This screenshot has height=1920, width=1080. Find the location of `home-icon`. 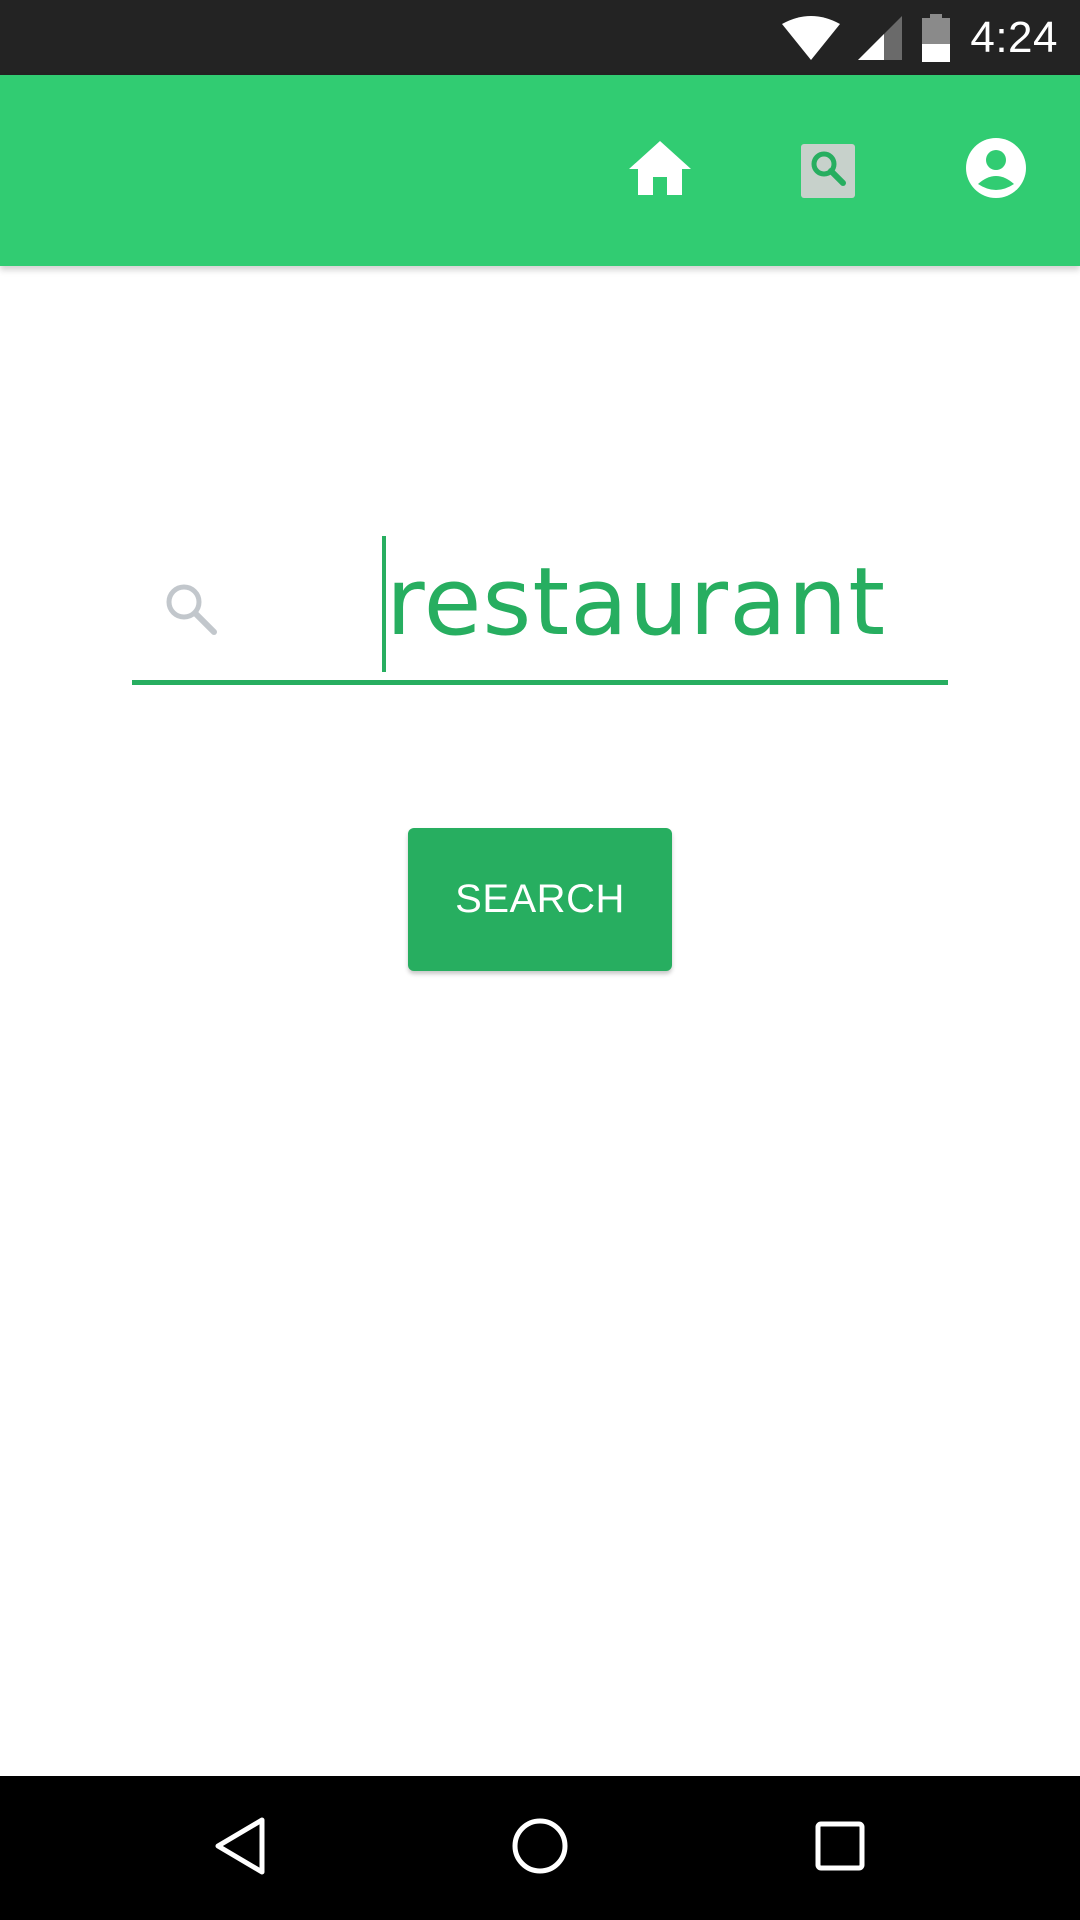

home-icon is located at coordinates (660, 170).